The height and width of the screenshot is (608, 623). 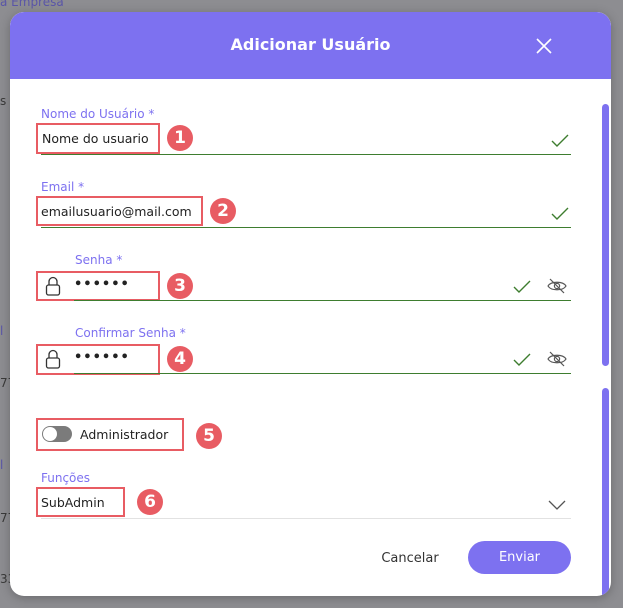 I want to click on confirm-password-label: Confirmar Senha *, so click(x=130, y=333).